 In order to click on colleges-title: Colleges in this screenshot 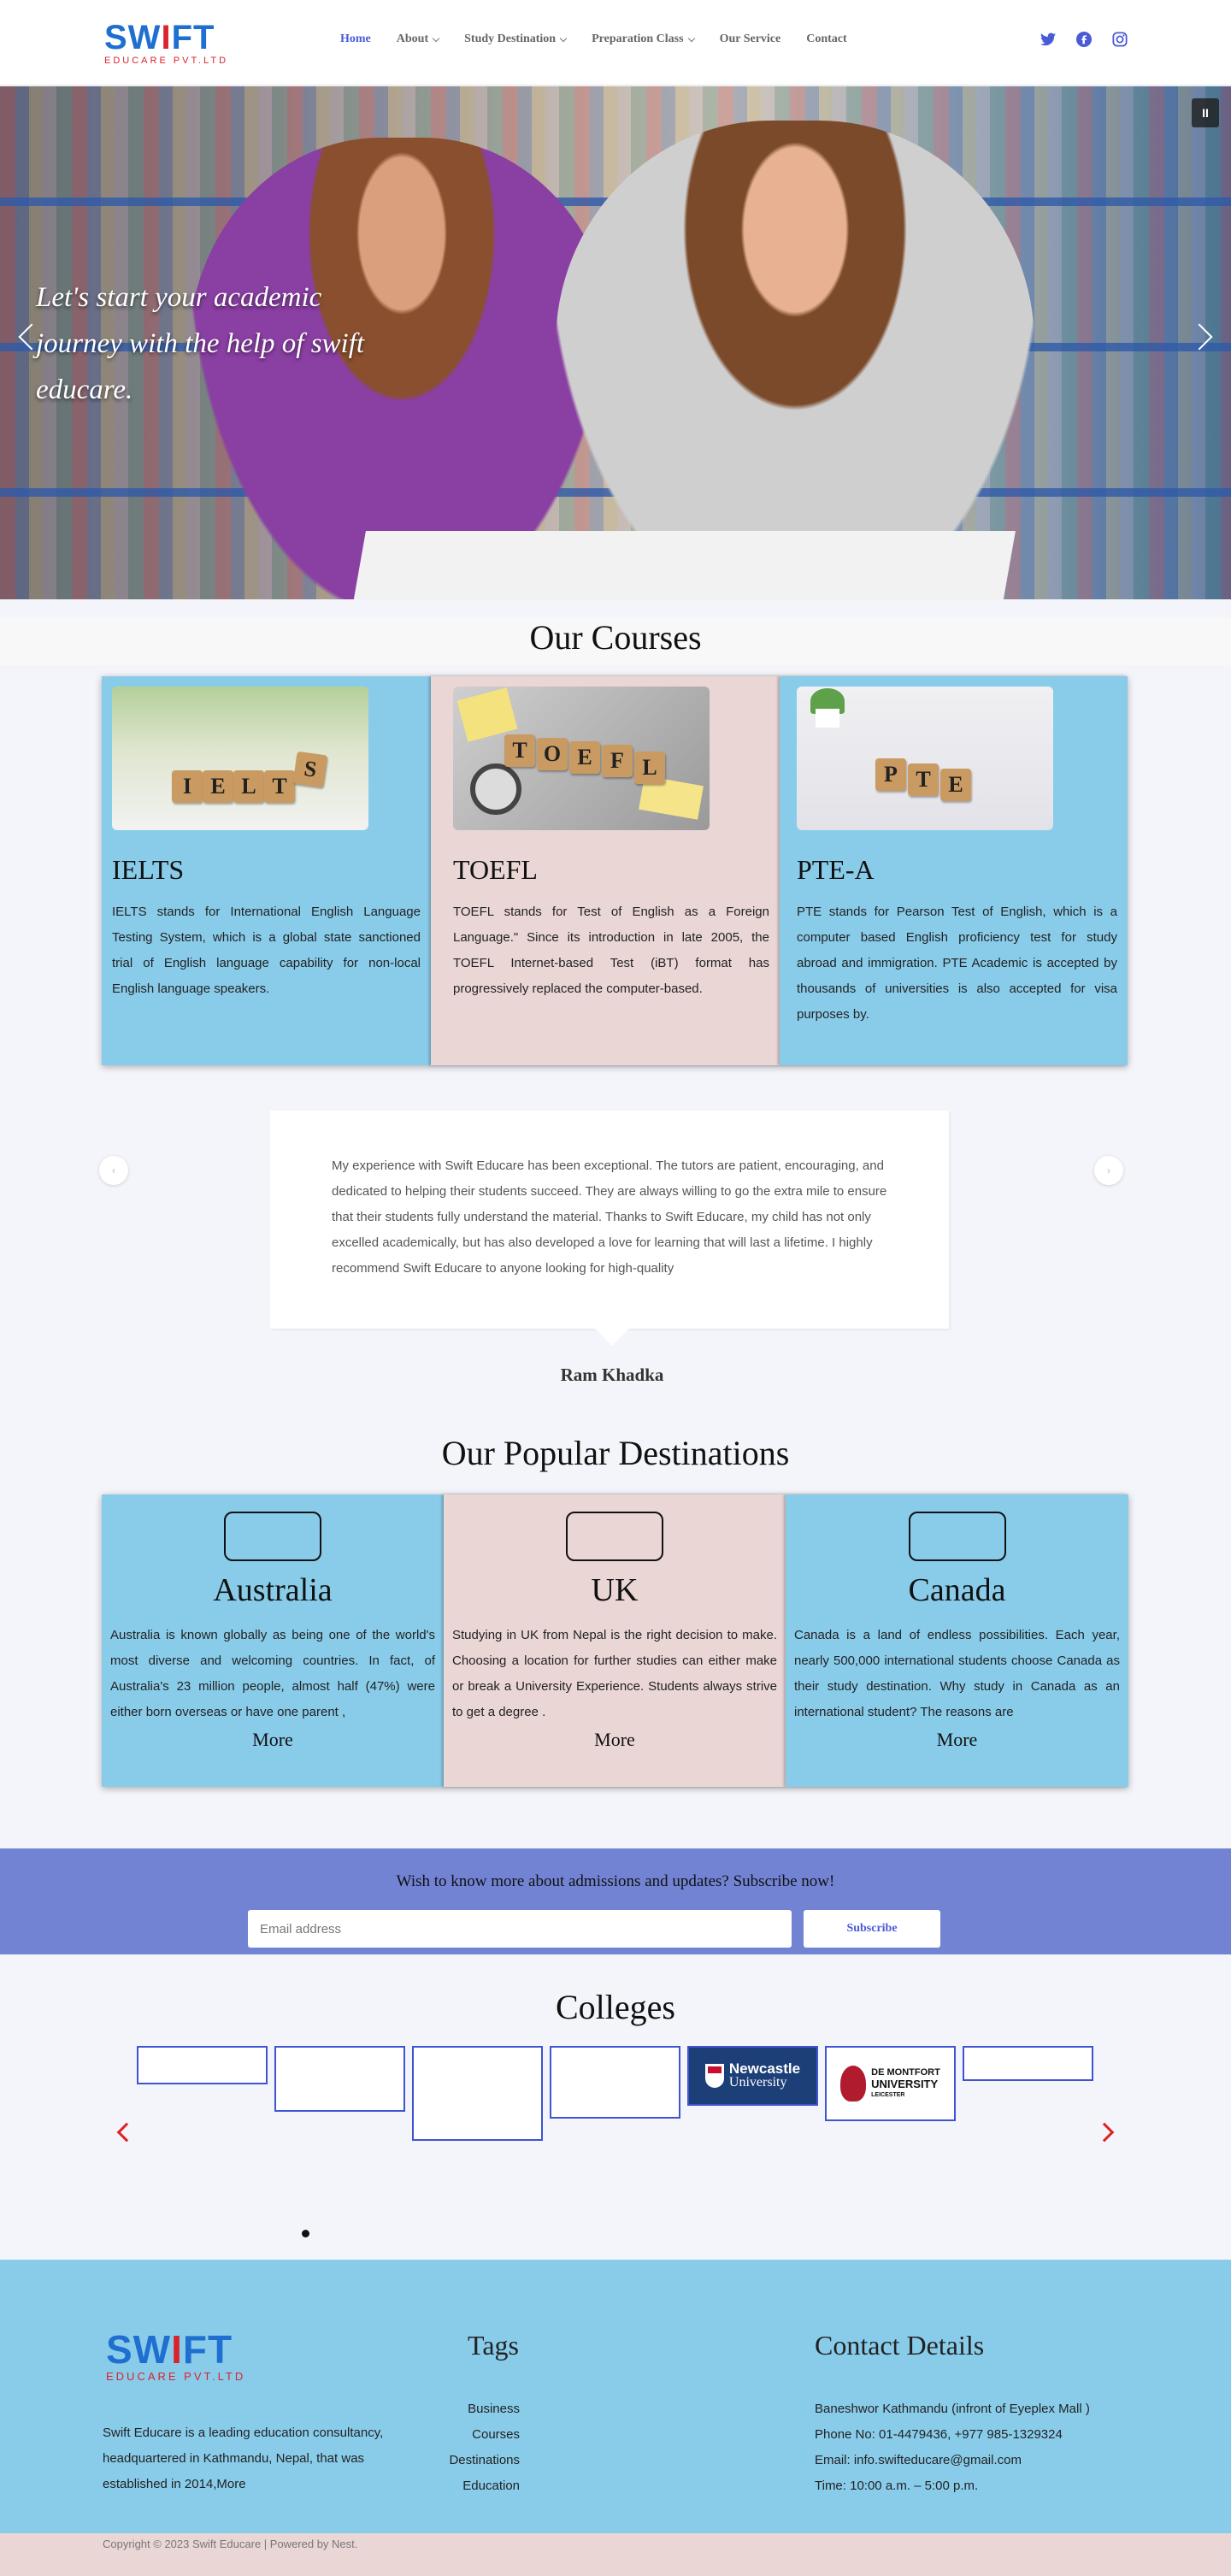, I will do `click(615, 2007)`.